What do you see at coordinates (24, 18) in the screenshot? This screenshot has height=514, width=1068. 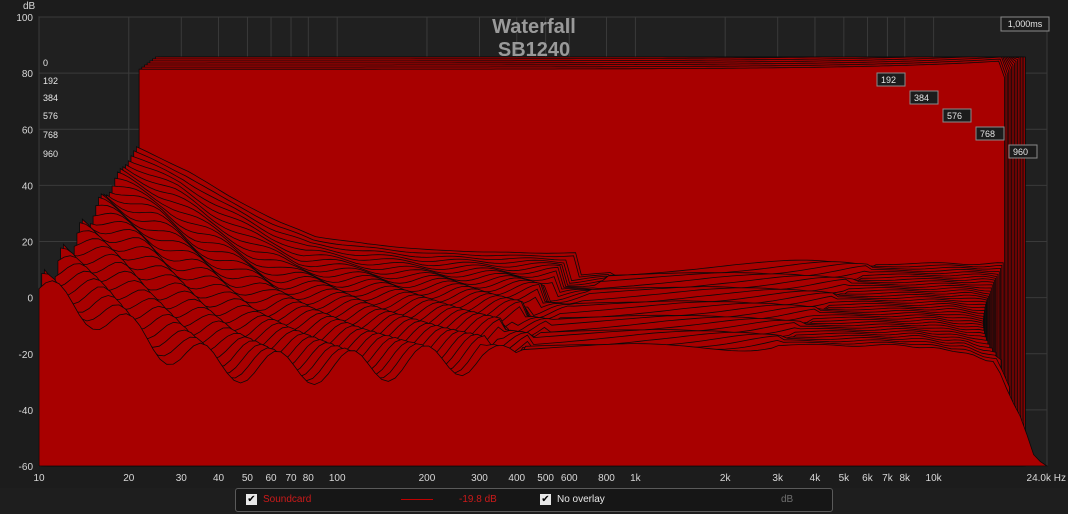 I see `y-tick-label: 100` at bounding box center [24, 18].